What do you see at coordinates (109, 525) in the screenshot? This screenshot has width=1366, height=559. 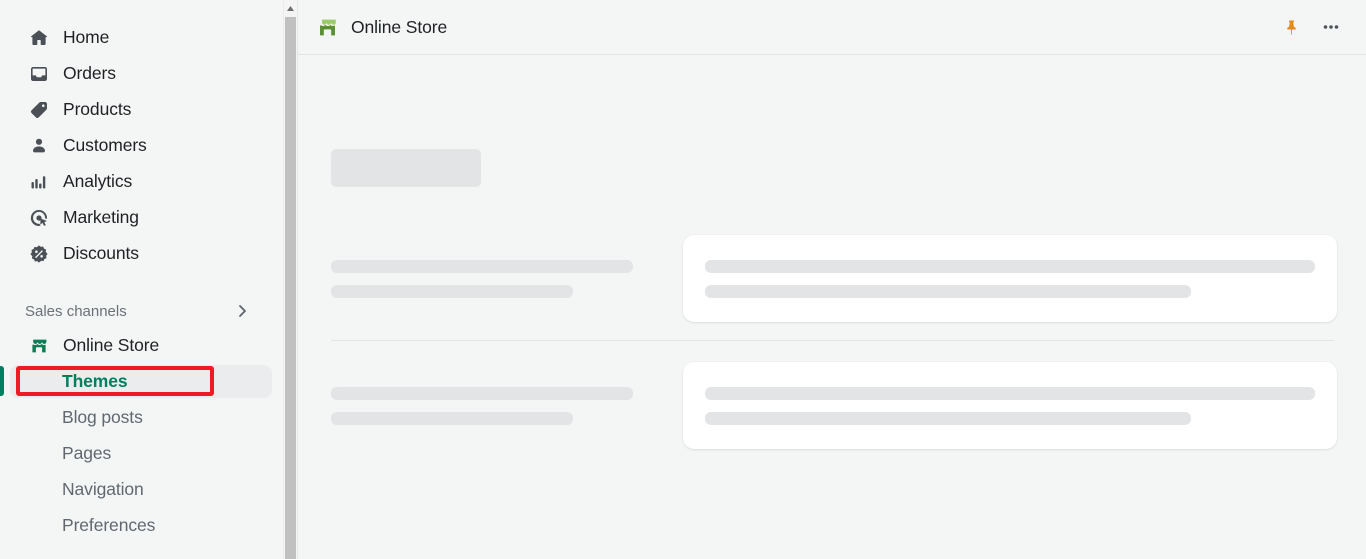 I see `sidebar-subitem-label: Preferences` at bounding box center [109, 525].